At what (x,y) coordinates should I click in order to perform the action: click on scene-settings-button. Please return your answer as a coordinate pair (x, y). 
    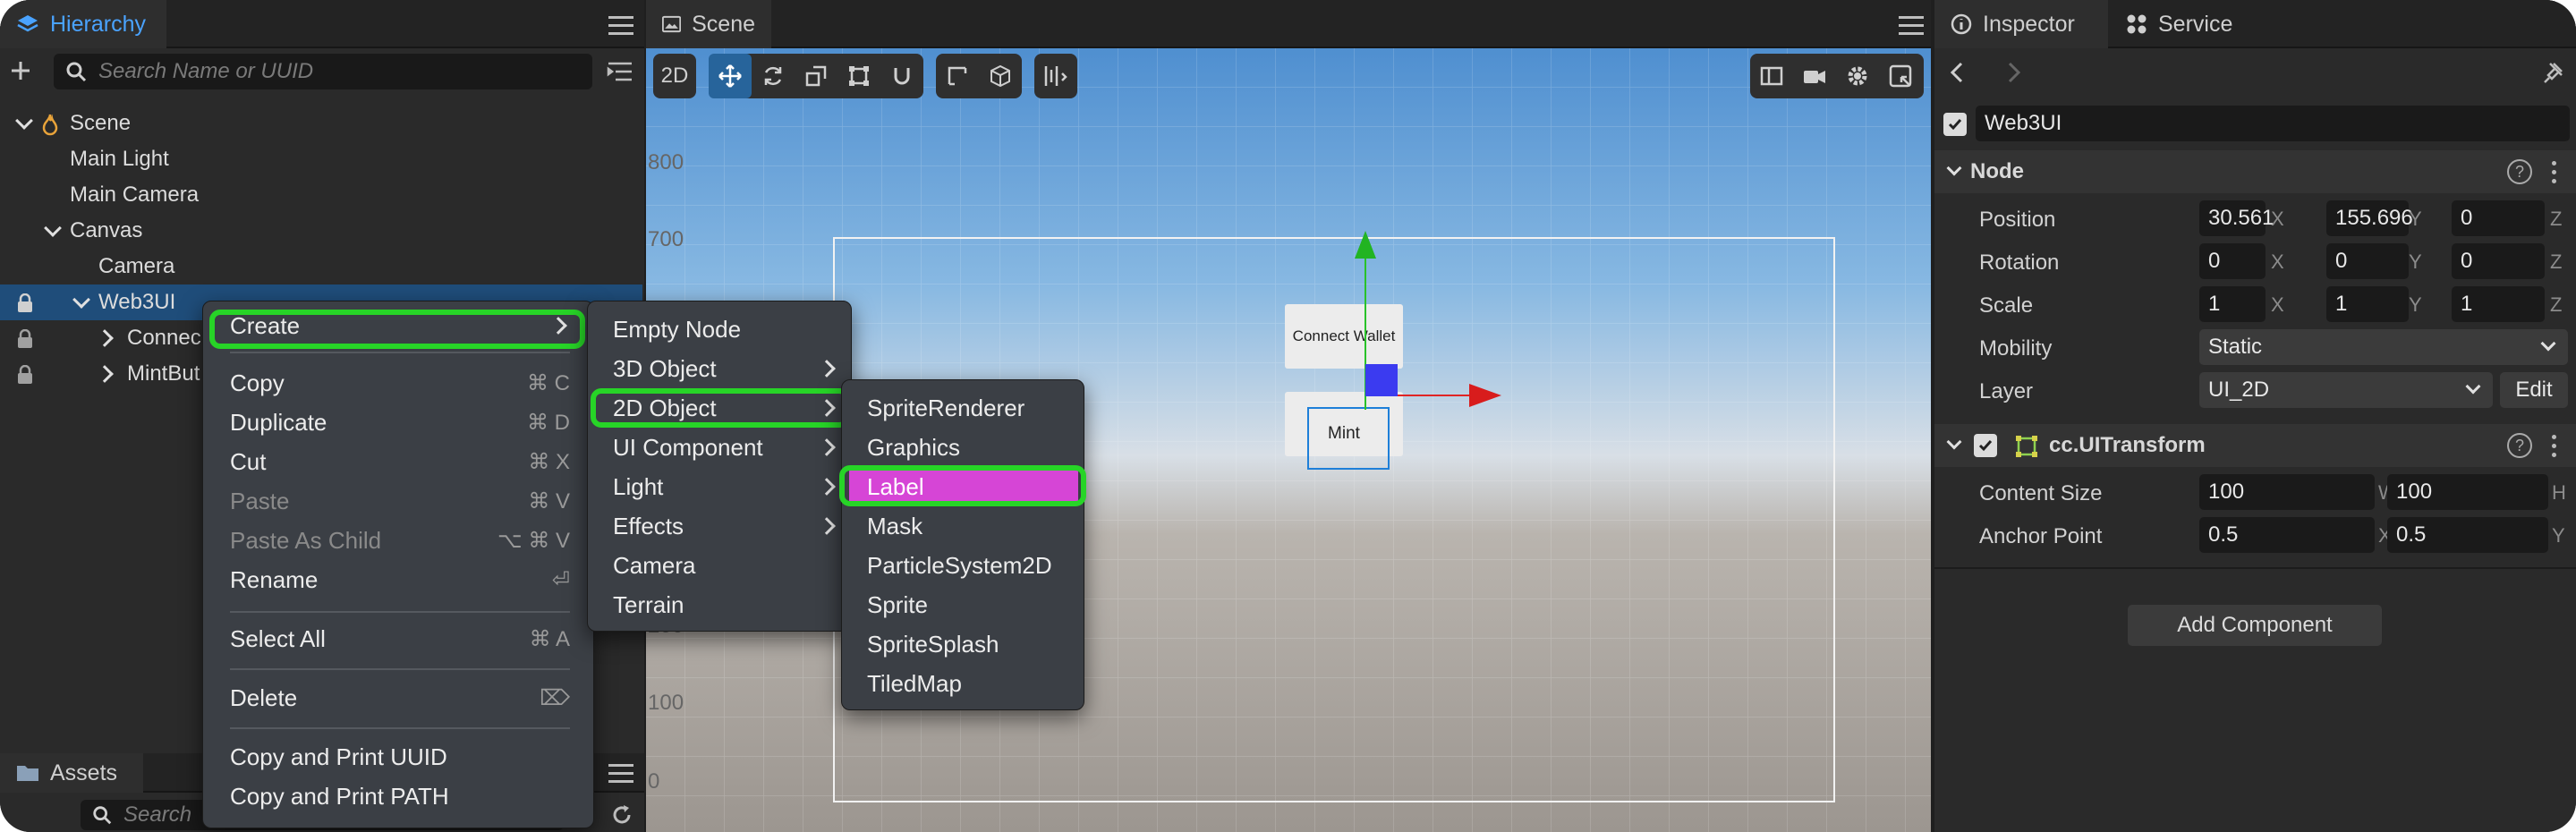
    Looking at the image, I should click on (1857, 76).